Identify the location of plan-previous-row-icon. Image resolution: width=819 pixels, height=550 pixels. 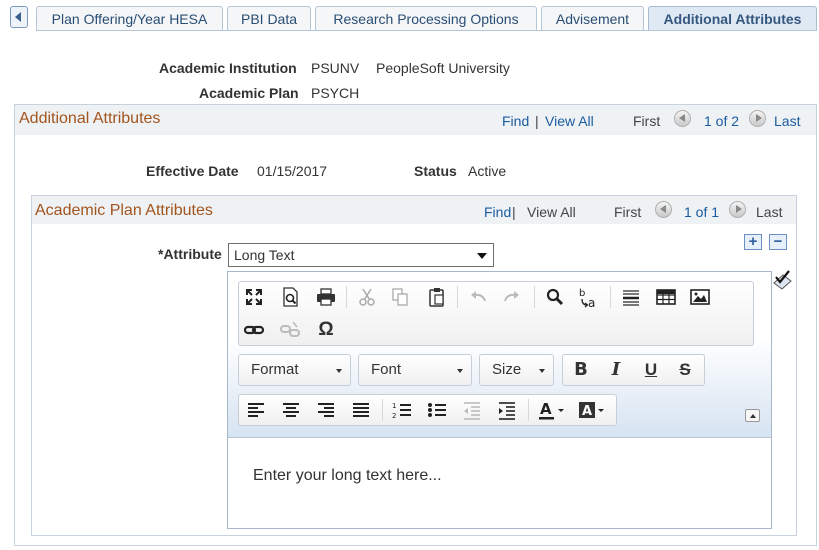
(663, 209).